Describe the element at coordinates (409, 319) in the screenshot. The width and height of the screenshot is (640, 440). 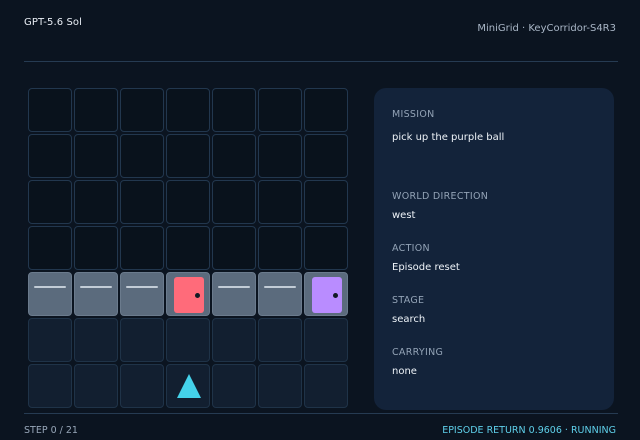
I see `stage-value: search` at that location.